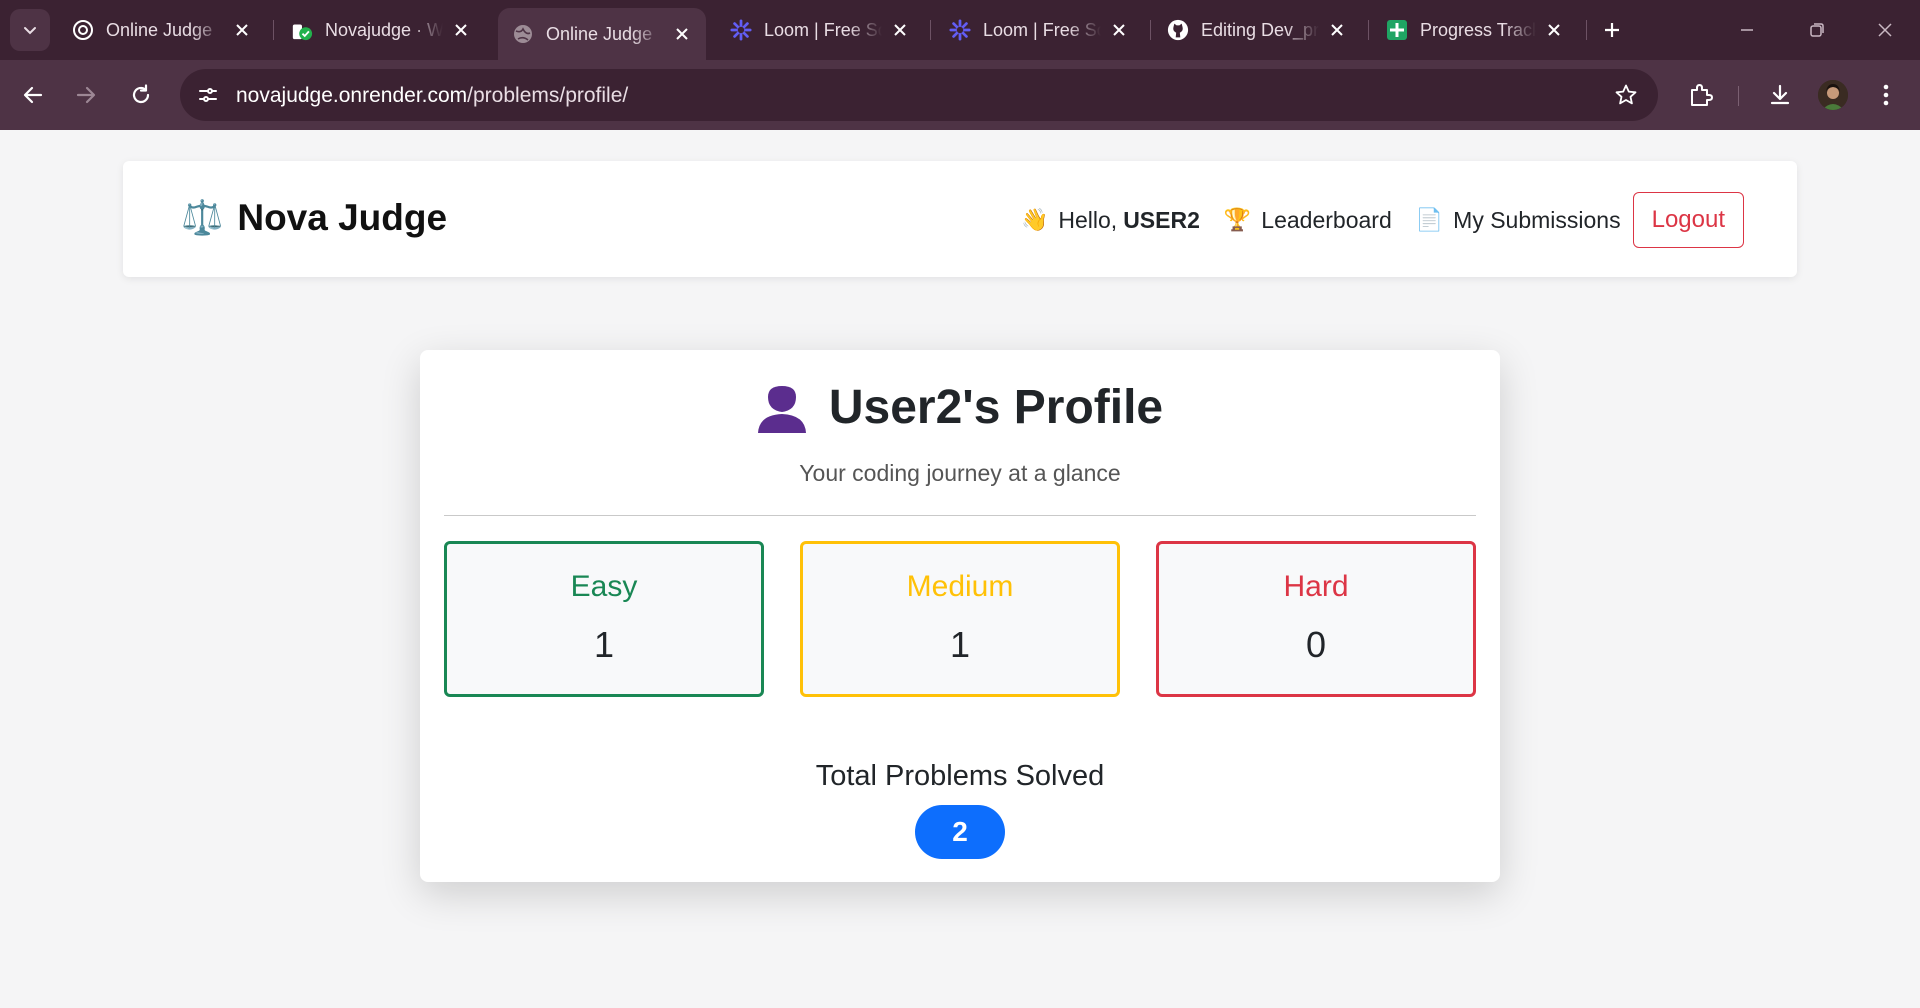  I want to click on page-title: User2's Profile, so click(960, 407).